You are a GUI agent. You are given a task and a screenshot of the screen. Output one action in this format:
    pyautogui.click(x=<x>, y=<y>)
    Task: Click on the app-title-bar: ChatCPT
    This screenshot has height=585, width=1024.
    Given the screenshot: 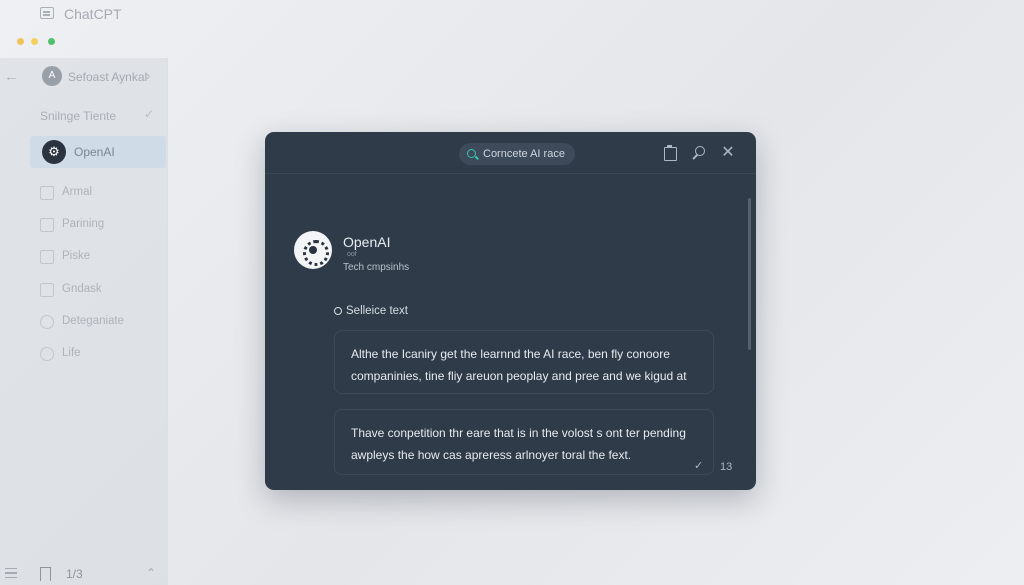 What is the action you would take?
    pyautogui.click(x=512, y=15)
    